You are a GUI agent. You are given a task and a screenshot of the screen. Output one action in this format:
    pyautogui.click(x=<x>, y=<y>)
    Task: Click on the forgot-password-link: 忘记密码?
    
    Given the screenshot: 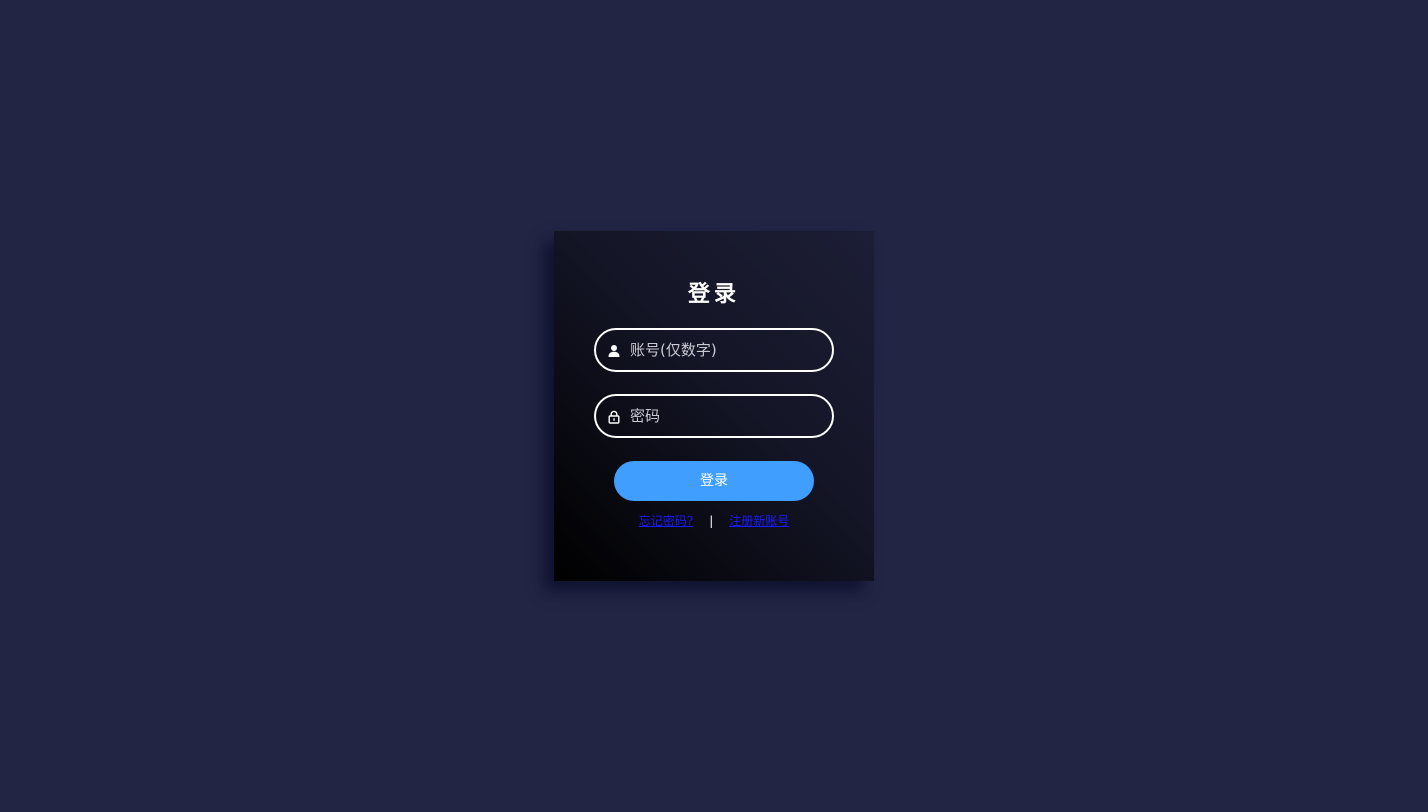 What is the action you would take?
    pyautogui.click(x=666, y=521)
    